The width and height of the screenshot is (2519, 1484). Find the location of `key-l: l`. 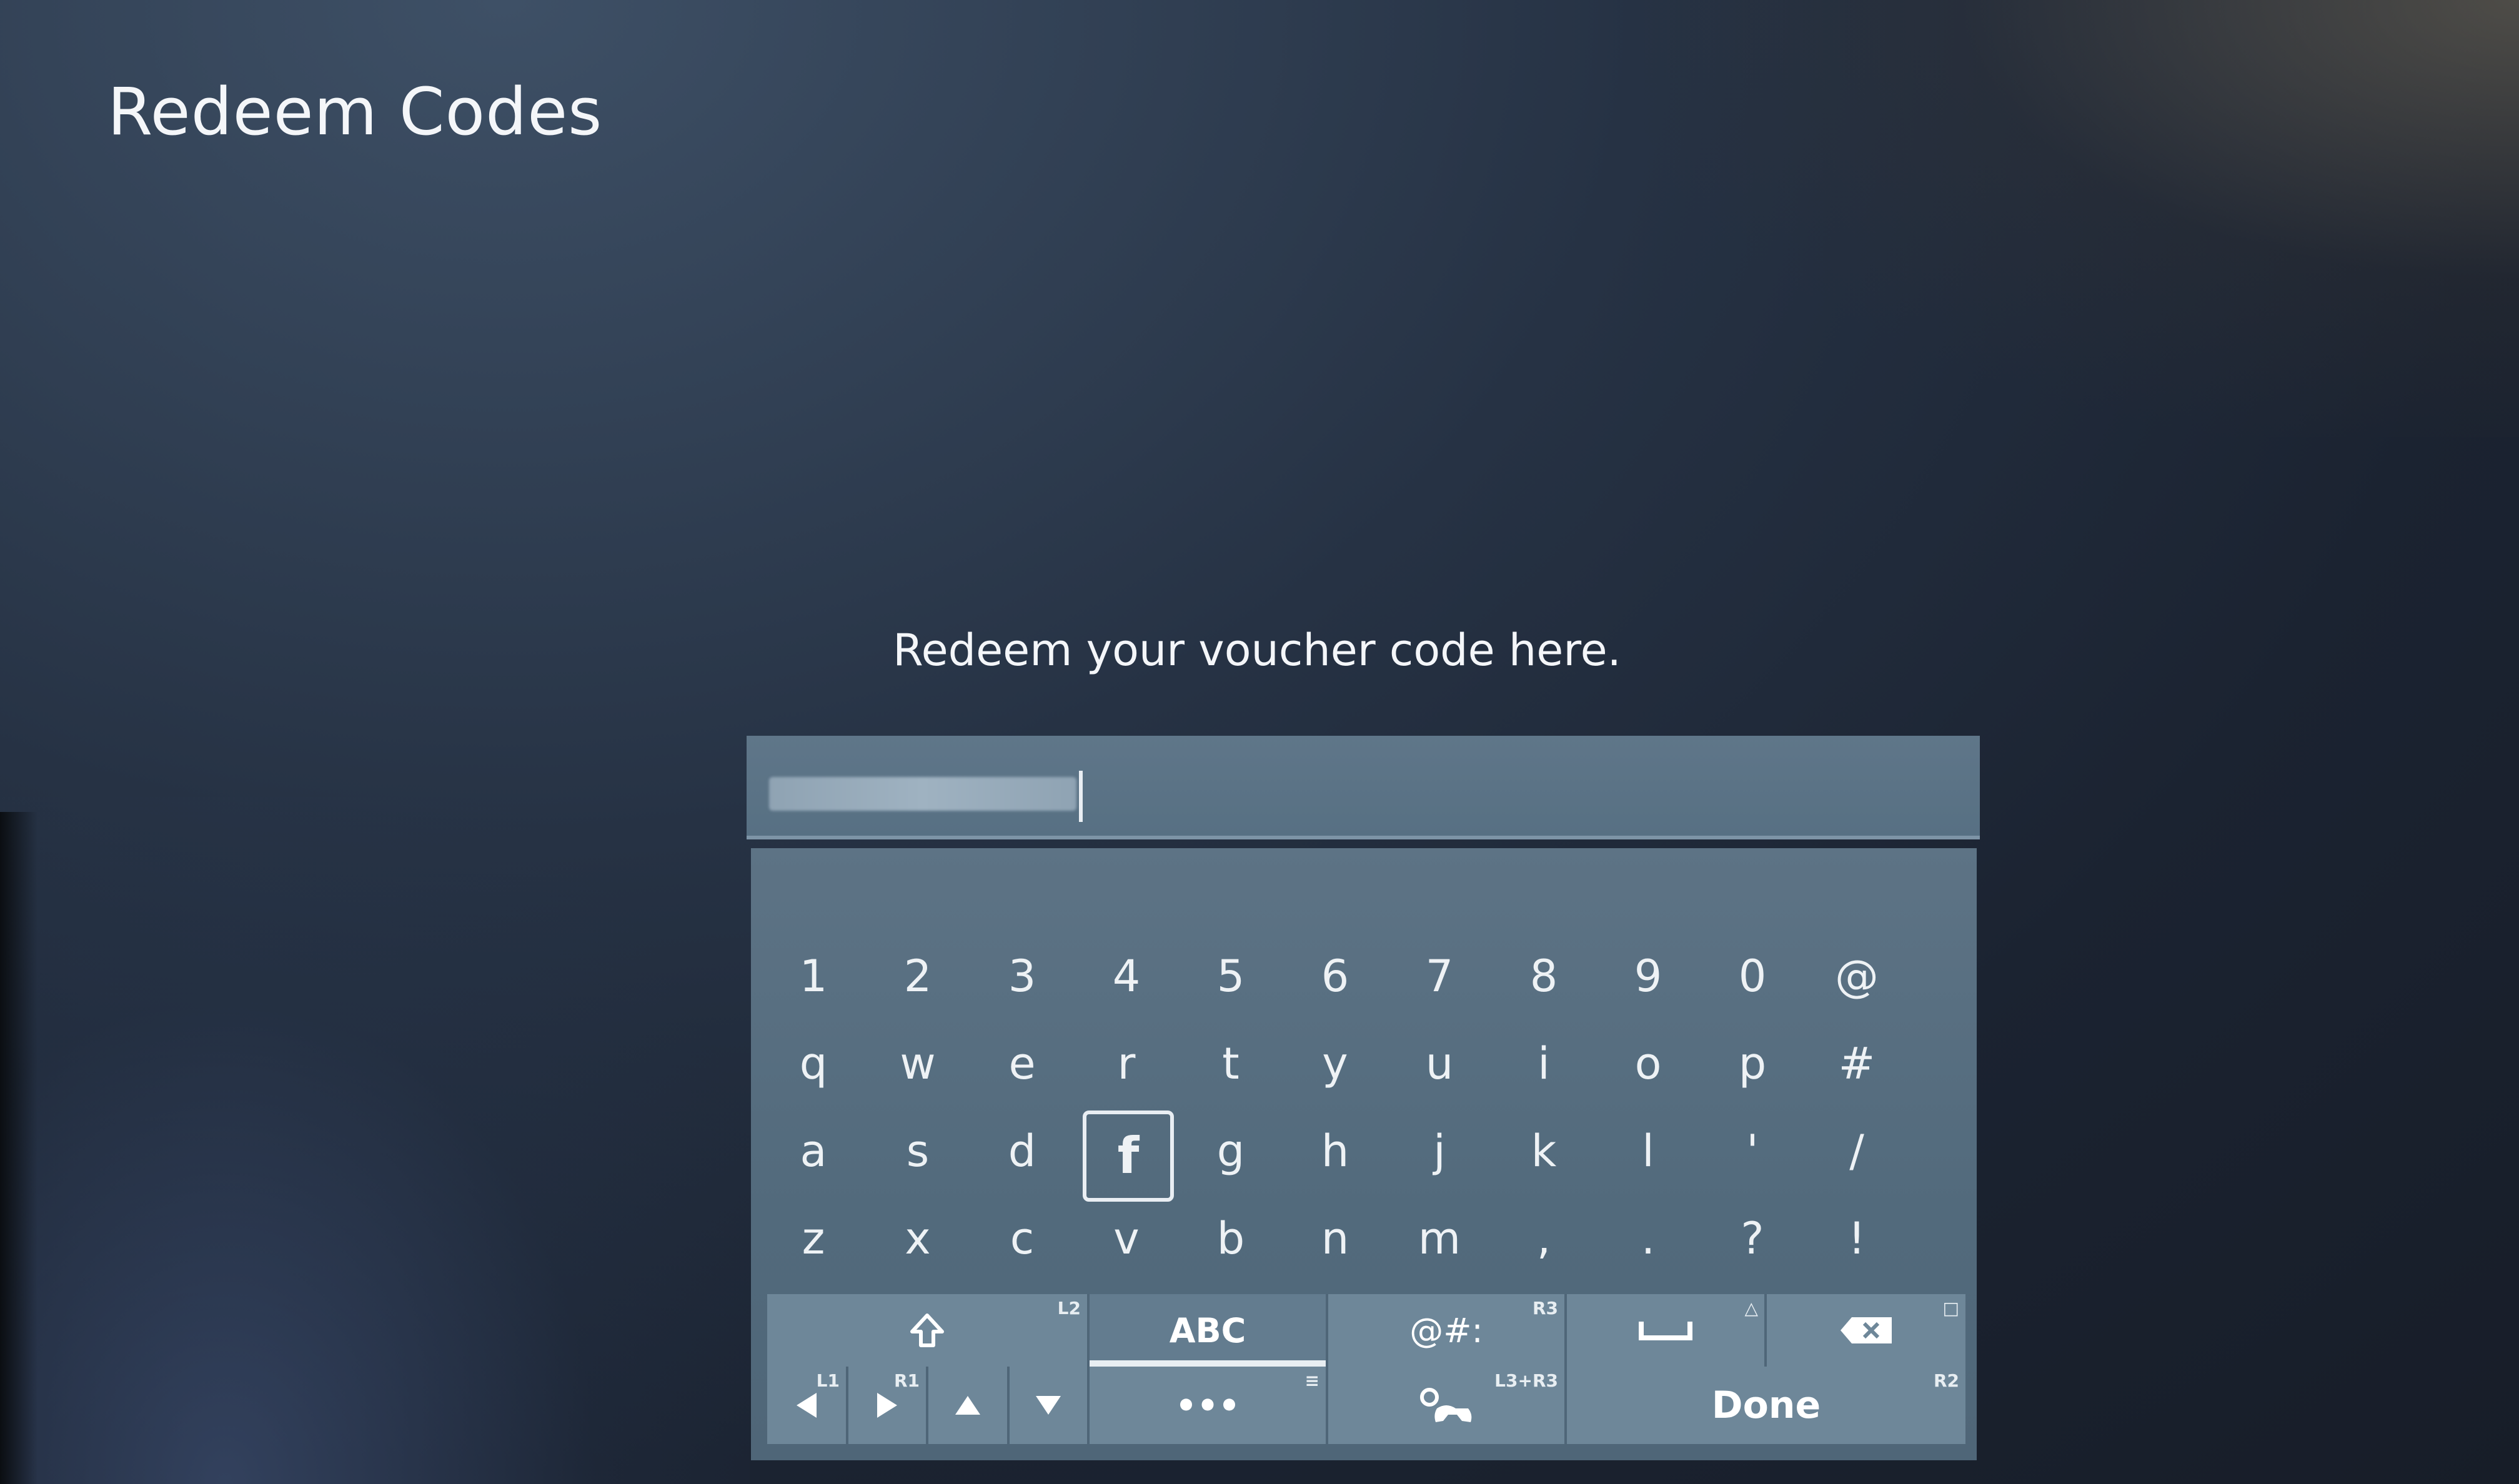

key-l: l is located at coordinates (1648, 1151).